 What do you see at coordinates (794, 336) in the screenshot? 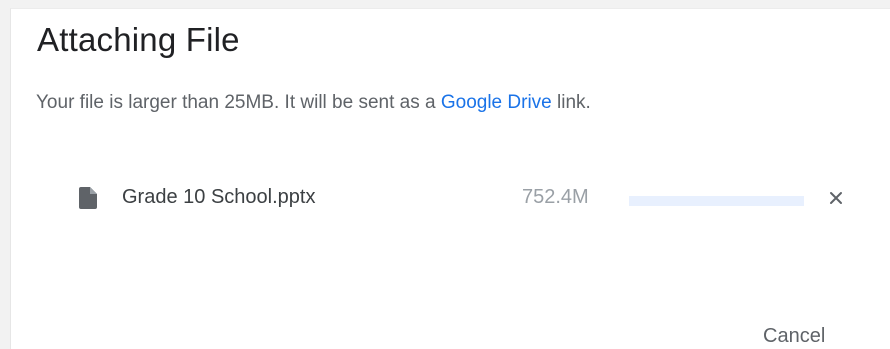
I see `cancel-button: Cancel` at bounding box center [794, 336].